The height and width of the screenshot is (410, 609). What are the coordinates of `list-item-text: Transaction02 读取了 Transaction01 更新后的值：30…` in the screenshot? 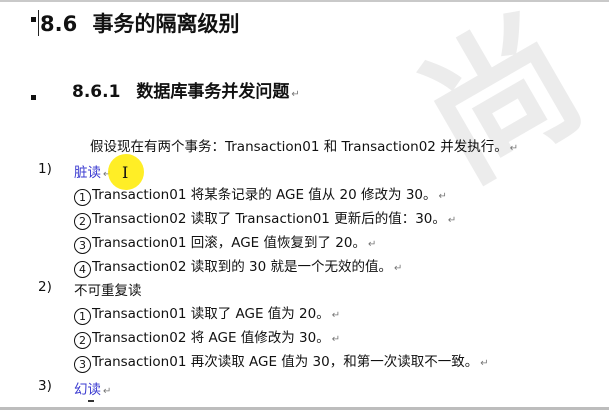 It's located at (269, 219).